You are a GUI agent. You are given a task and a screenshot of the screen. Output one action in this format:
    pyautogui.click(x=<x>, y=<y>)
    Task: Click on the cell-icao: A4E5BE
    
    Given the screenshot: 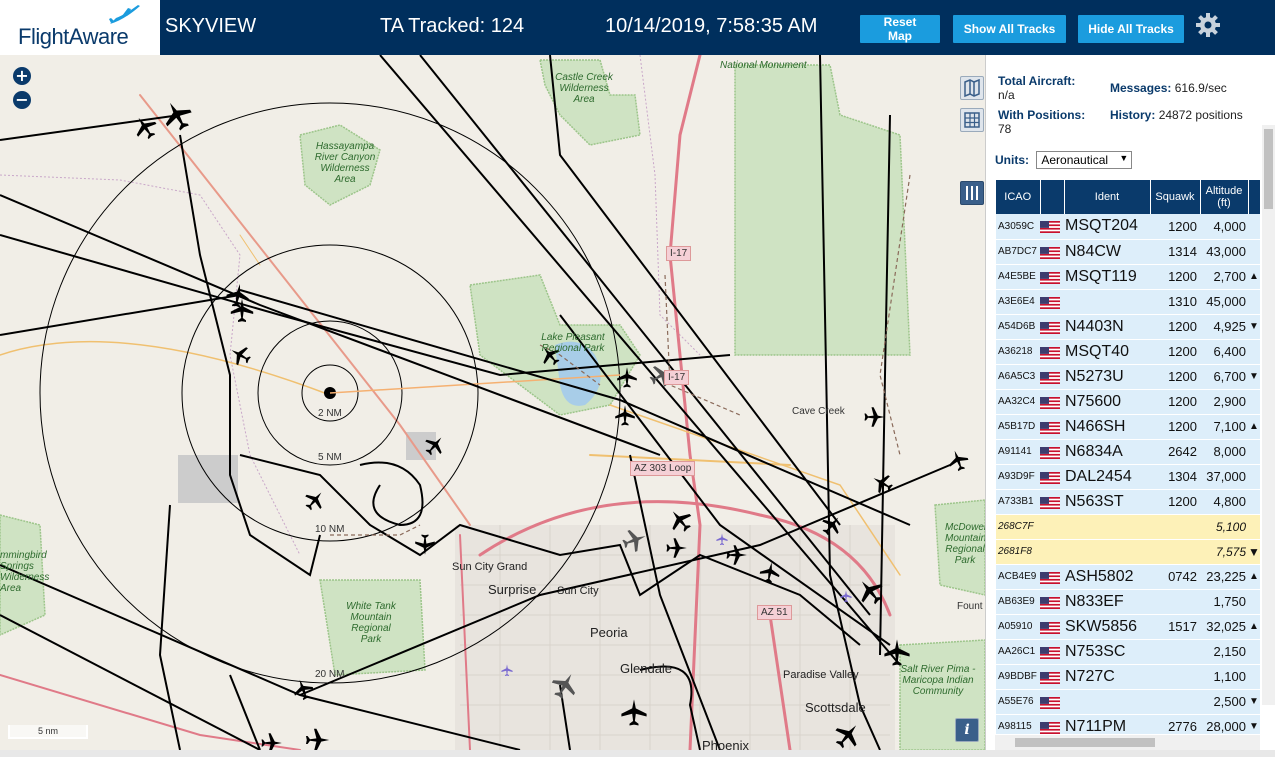 What is the action you would take?
    pyautogui.click(x=1018, y=277)
    